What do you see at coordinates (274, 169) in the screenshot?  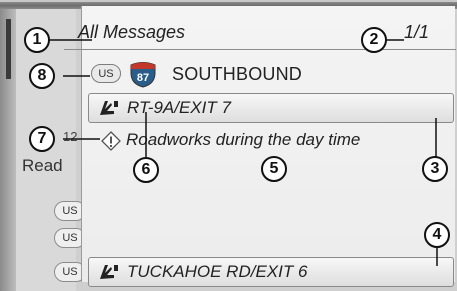 I see `callout-5: 5` at bounding box center [274, 169].